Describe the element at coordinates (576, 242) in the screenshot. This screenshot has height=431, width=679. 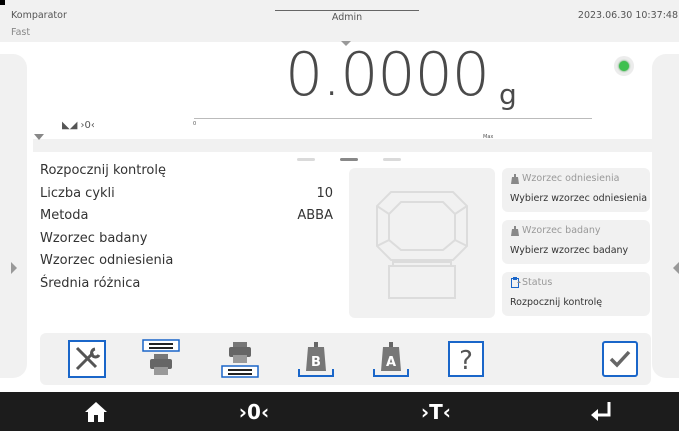
I see `tested-standard-card: Wzorzec badany Wybierz wzorzec badany` at that location.